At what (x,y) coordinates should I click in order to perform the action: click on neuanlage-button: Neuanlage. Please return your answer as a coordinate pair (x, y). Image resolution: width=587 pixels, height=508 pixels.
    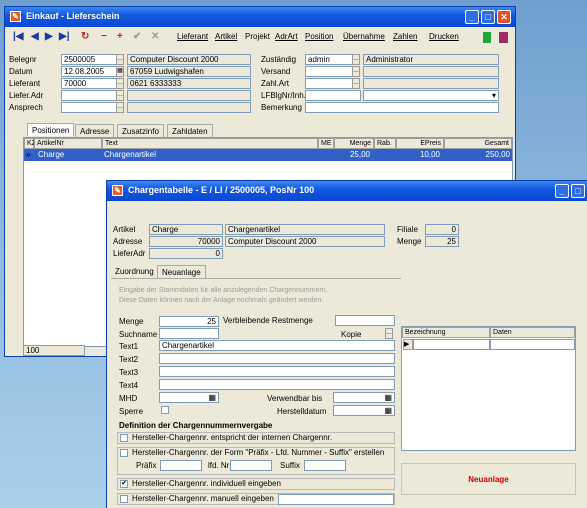
    Looking at the image, I should click on (488, 479).